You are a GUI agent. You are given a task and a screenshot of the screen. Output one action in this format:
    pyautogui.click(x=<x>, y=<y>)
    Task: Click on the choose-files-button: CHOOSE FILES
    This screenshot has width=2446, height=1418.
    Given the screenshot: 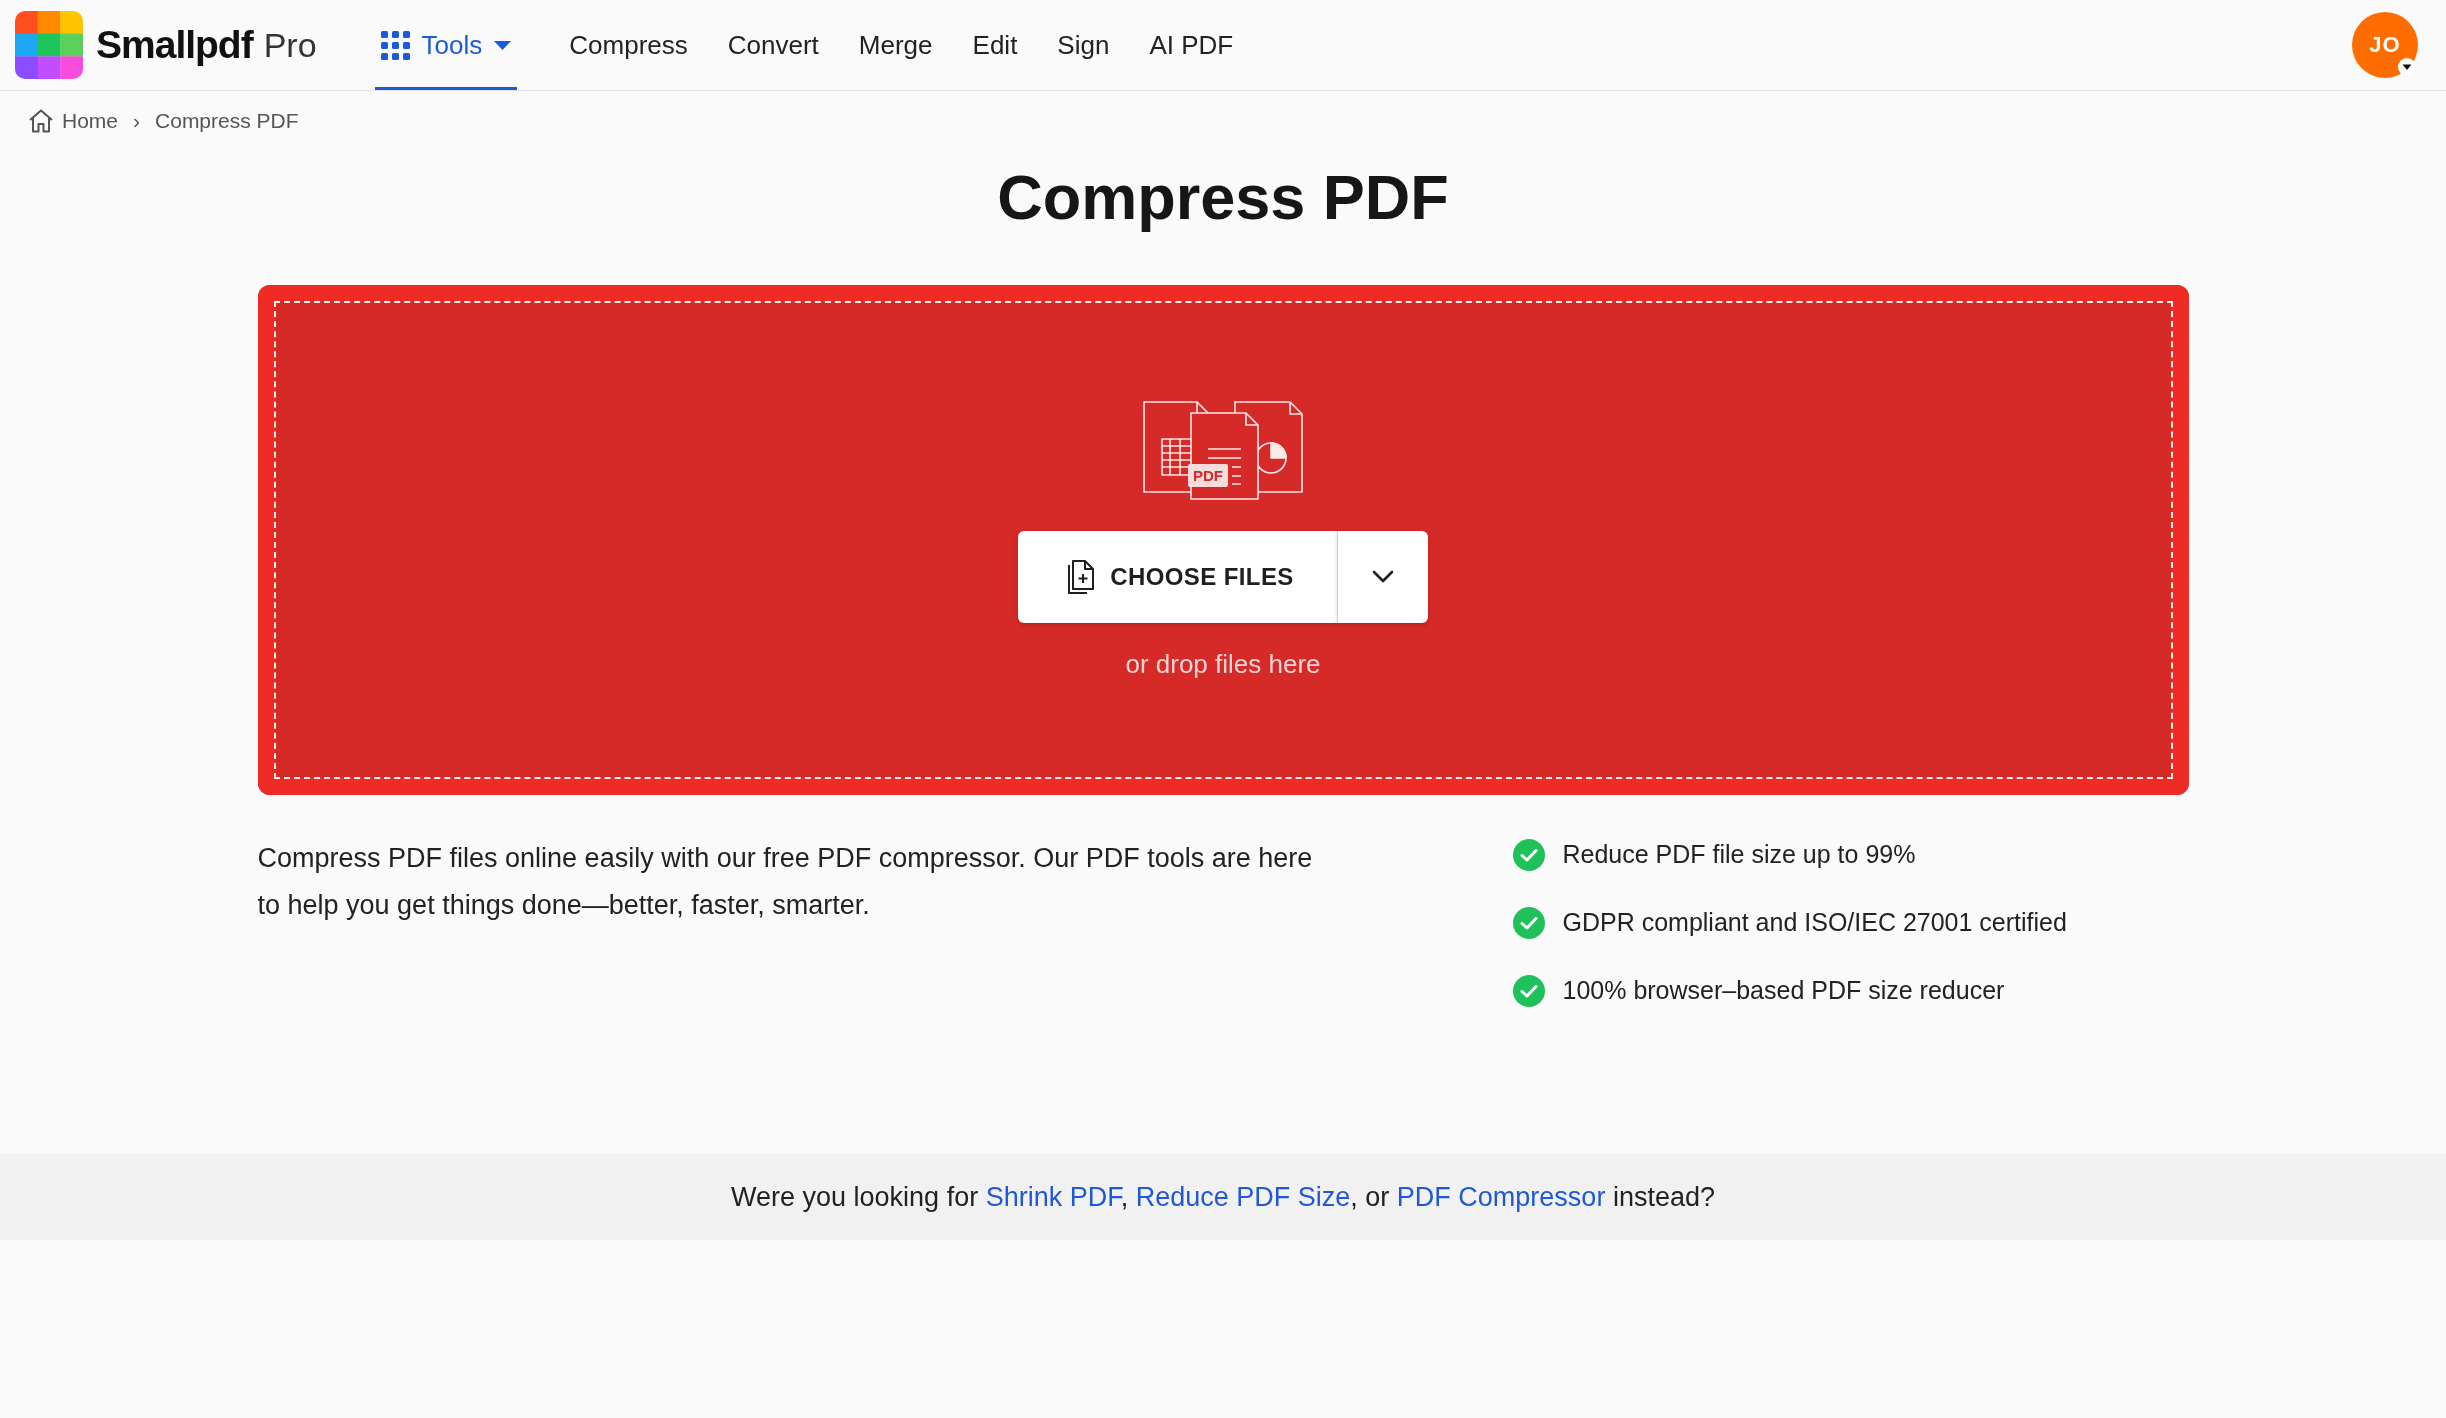 What is the action you would take?
    pyautogui.click(x=1177, y=576)
    